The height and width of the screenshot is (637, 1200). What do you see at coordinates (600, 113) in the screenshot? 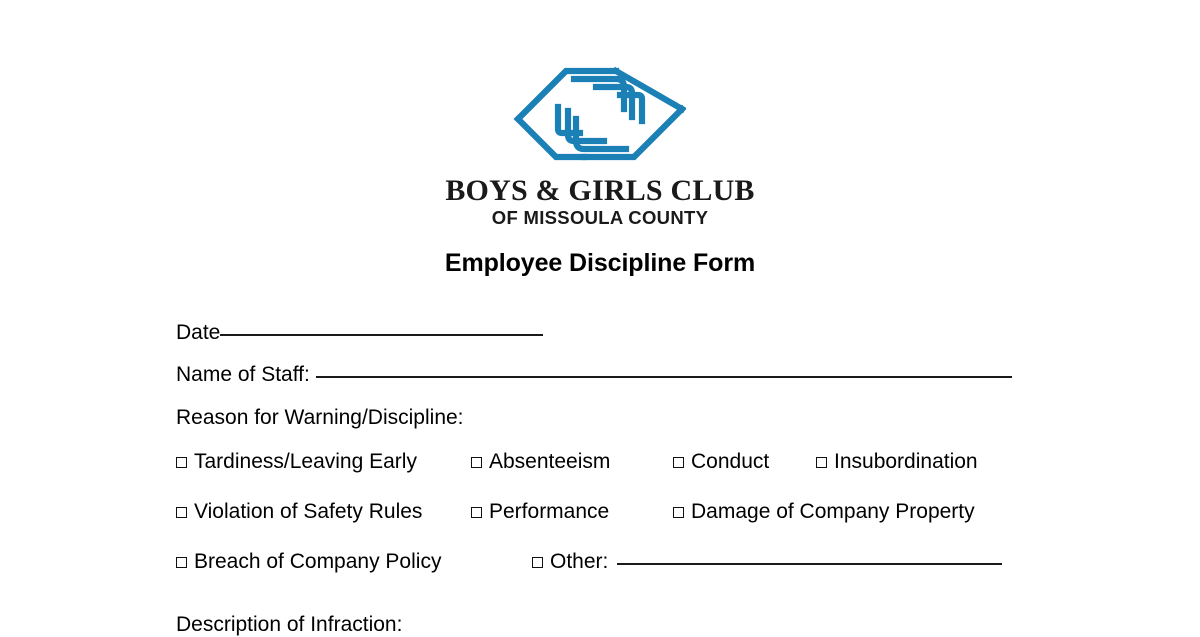
I see `boys-and-girls-club-hands-logo-icon` at bounding box center [600, 113].